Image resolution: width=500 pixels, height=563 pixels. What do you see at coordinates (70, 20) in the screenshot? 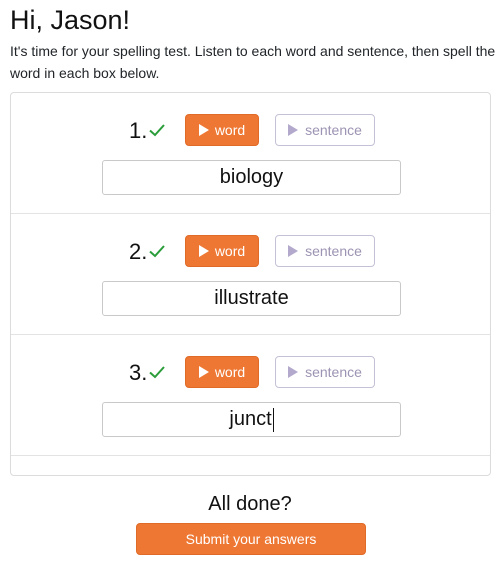
I see `greeting-heading: Hi, Jason!` at bounding box center [70, 20].